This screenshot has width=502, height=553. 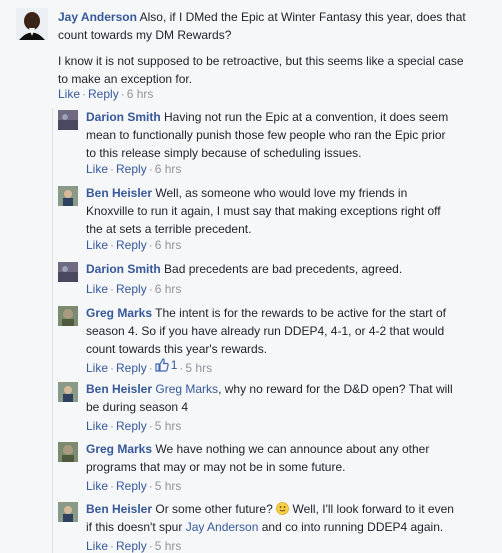 I want to click on like-count-value: 1, so click(x=174, y=365).